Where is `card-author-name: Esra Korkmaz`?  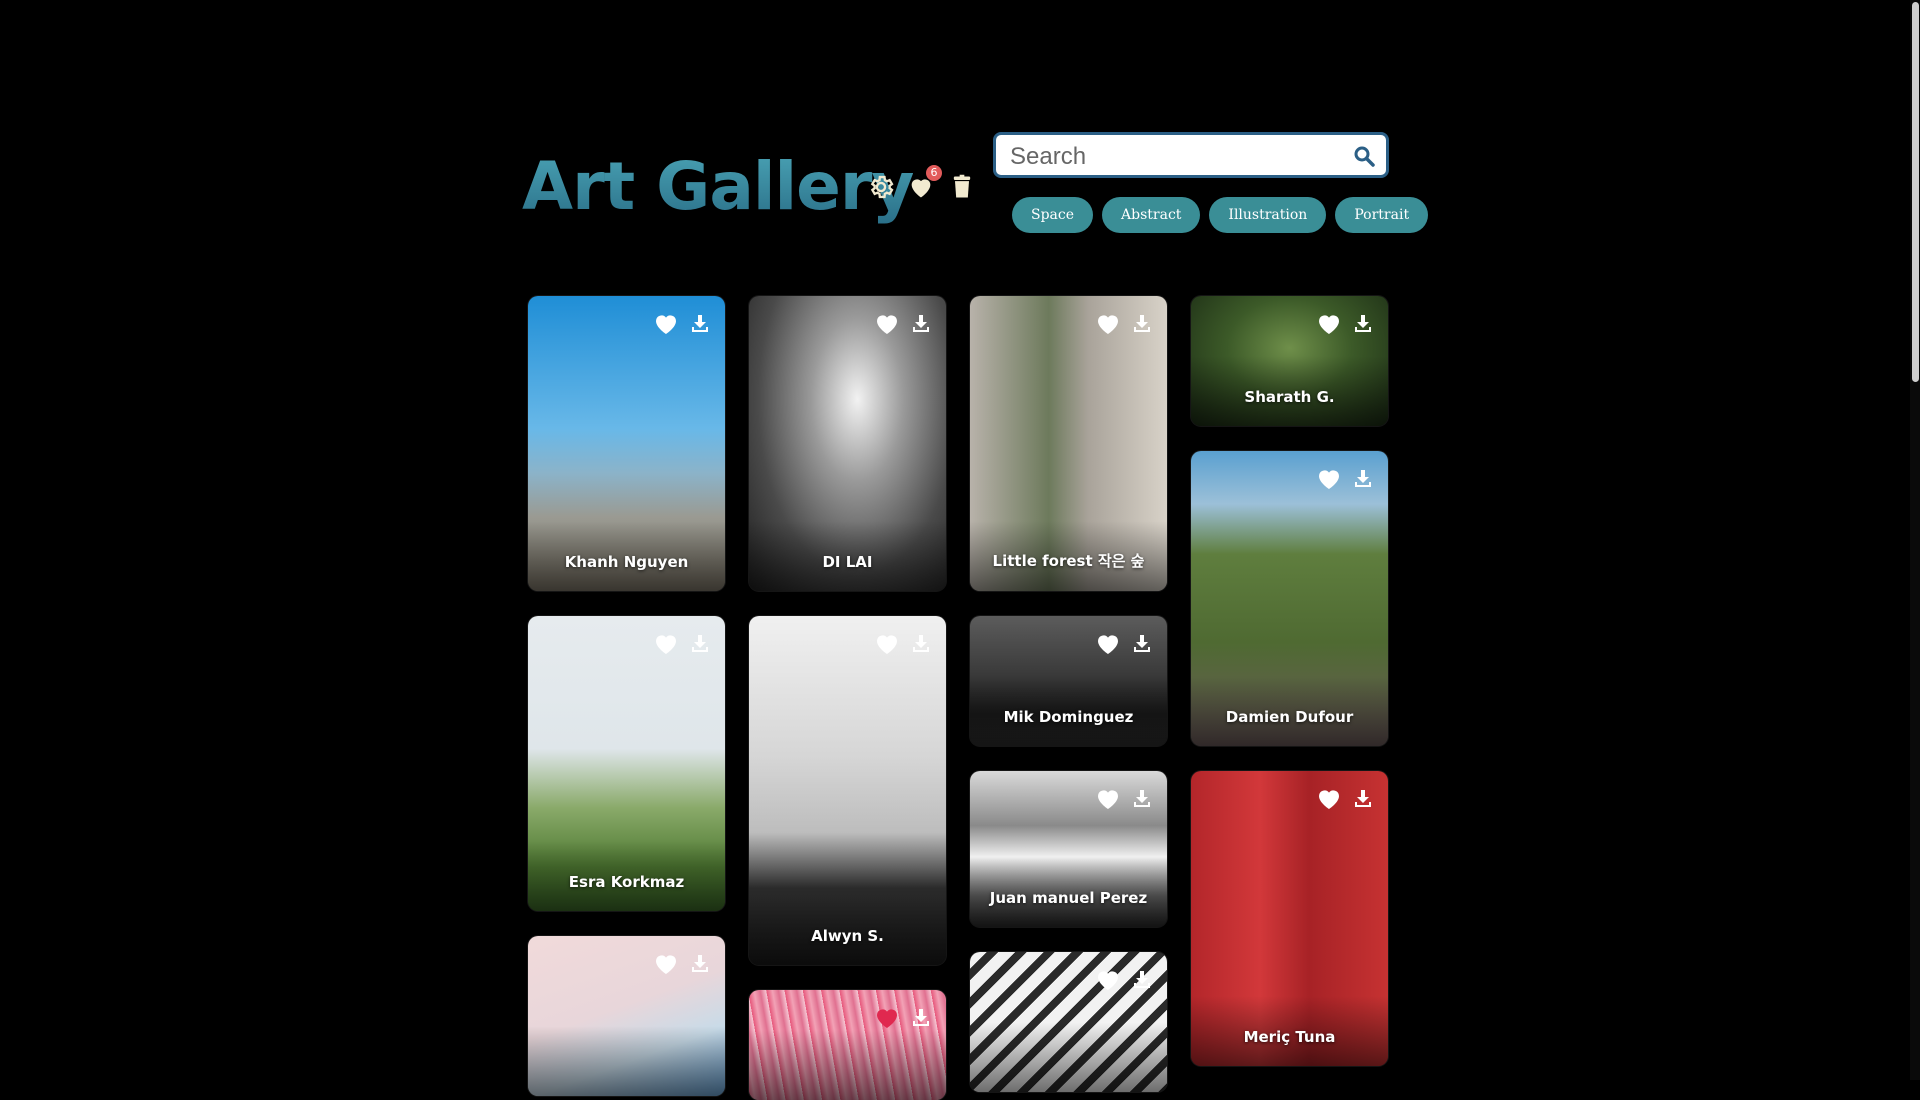
card-author-name: Esra Korkmaz is located at coordinates (626, 882).